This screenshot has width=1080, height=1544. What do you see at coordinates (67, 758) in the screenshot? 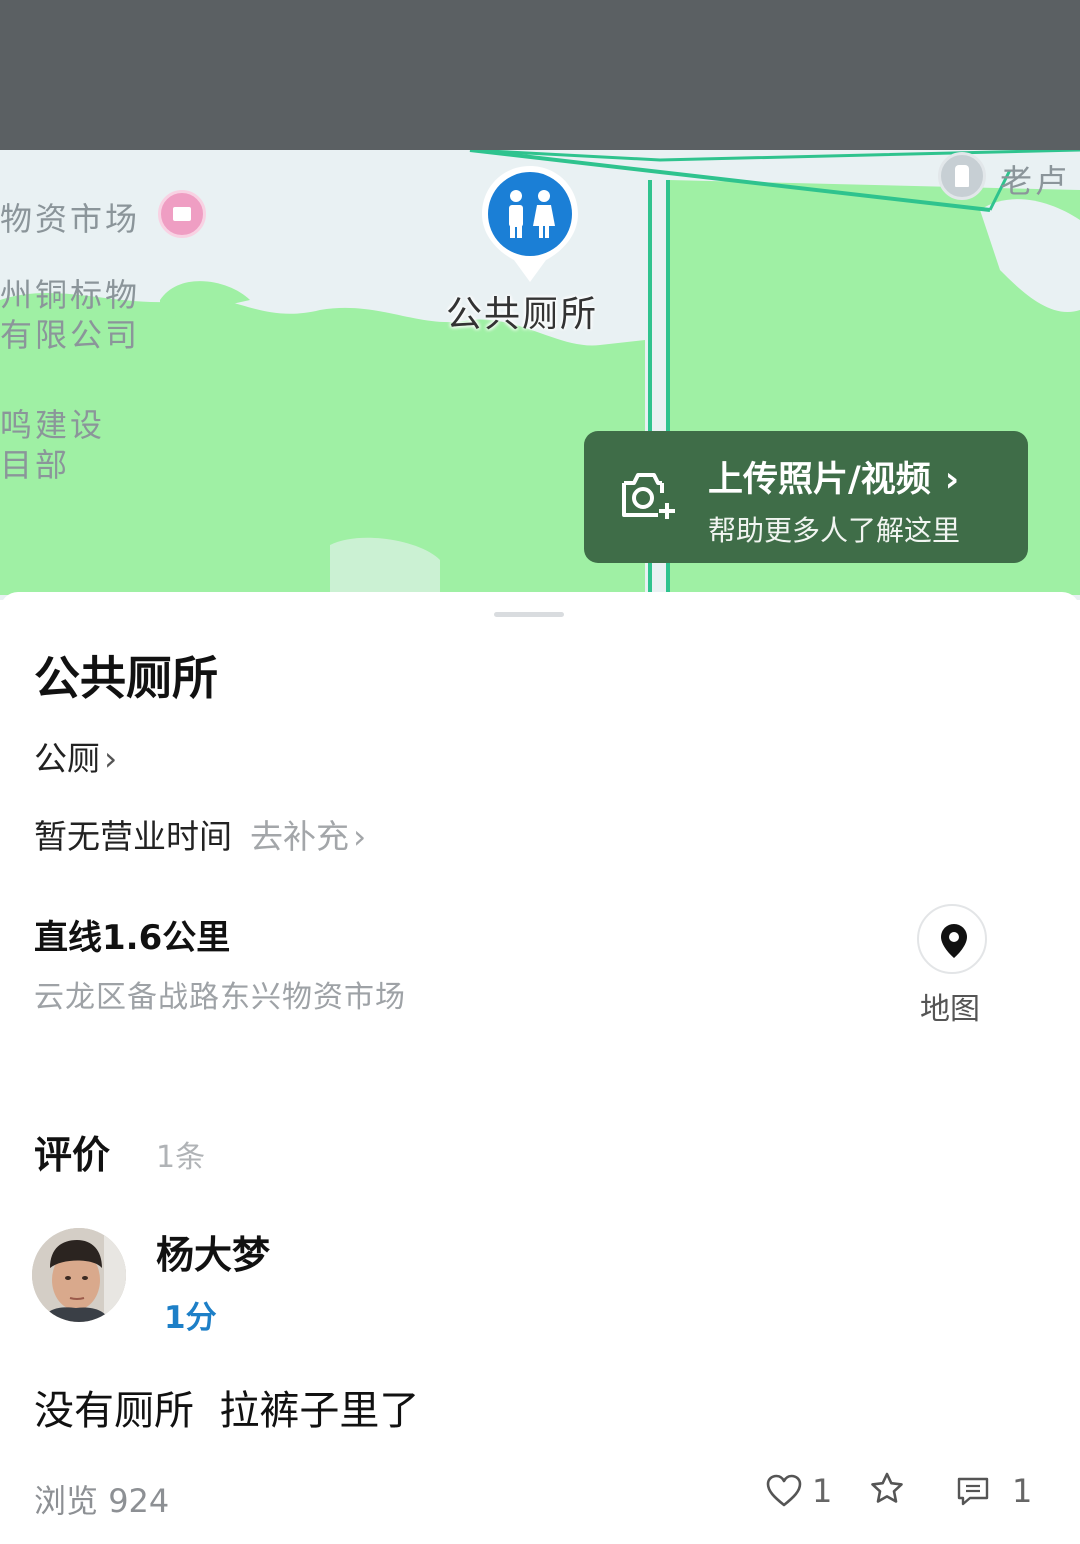
I see `category-label: 公厕` at bounding box center [67, 758].